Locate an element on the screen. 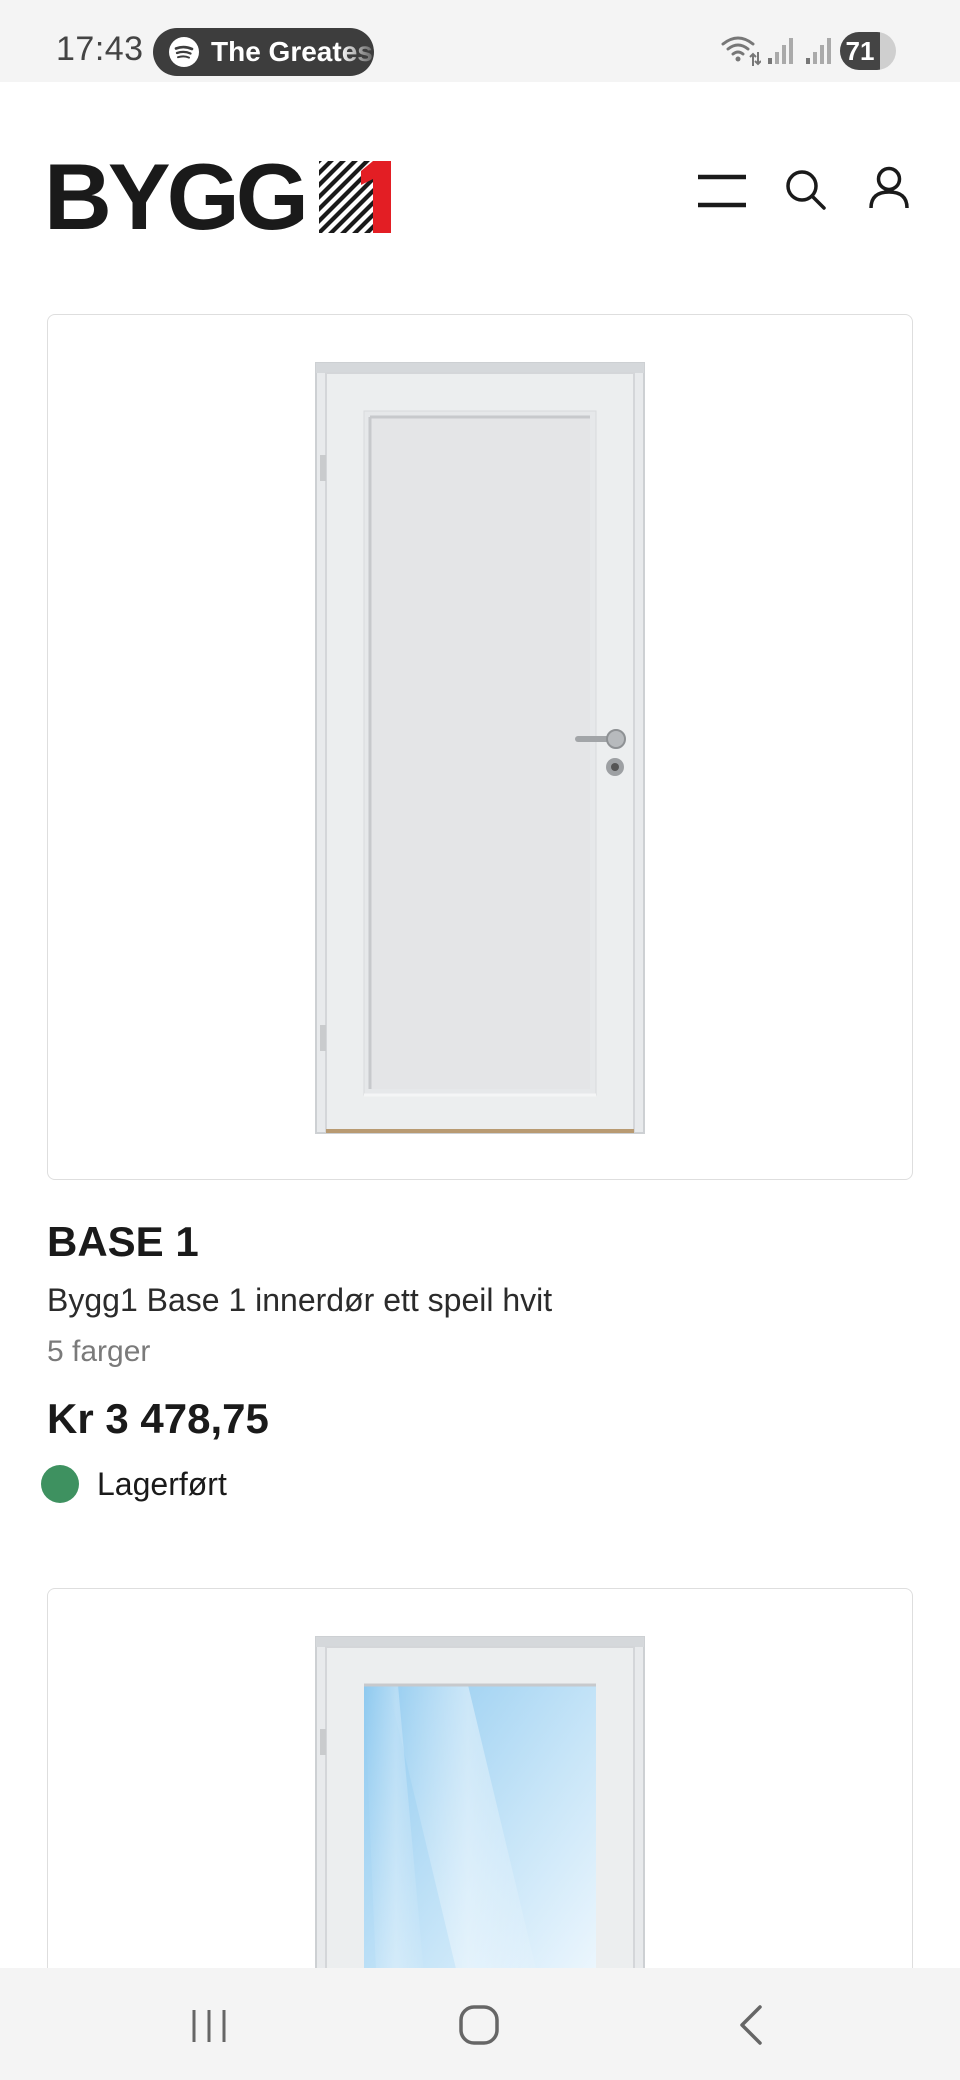 This screenshot has width=960, height=2080. media-notification-pill: The Greatest is located at coordinates (263, 52).